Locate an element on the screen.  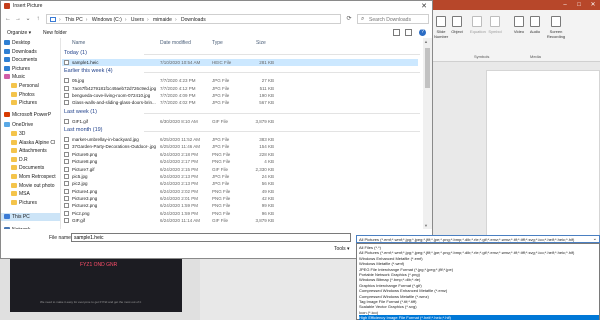
file-group-header: Last week (1) is located at coordinates (242, 113).